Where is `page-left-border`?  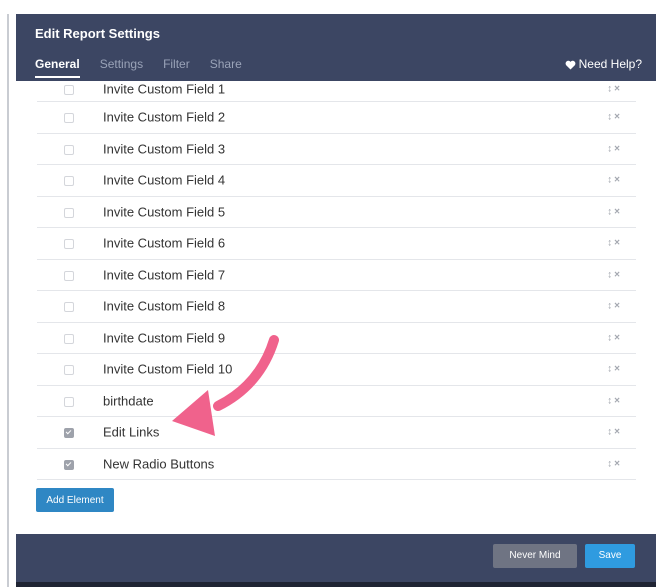
page-left-border is located at coordinates (8, 300).